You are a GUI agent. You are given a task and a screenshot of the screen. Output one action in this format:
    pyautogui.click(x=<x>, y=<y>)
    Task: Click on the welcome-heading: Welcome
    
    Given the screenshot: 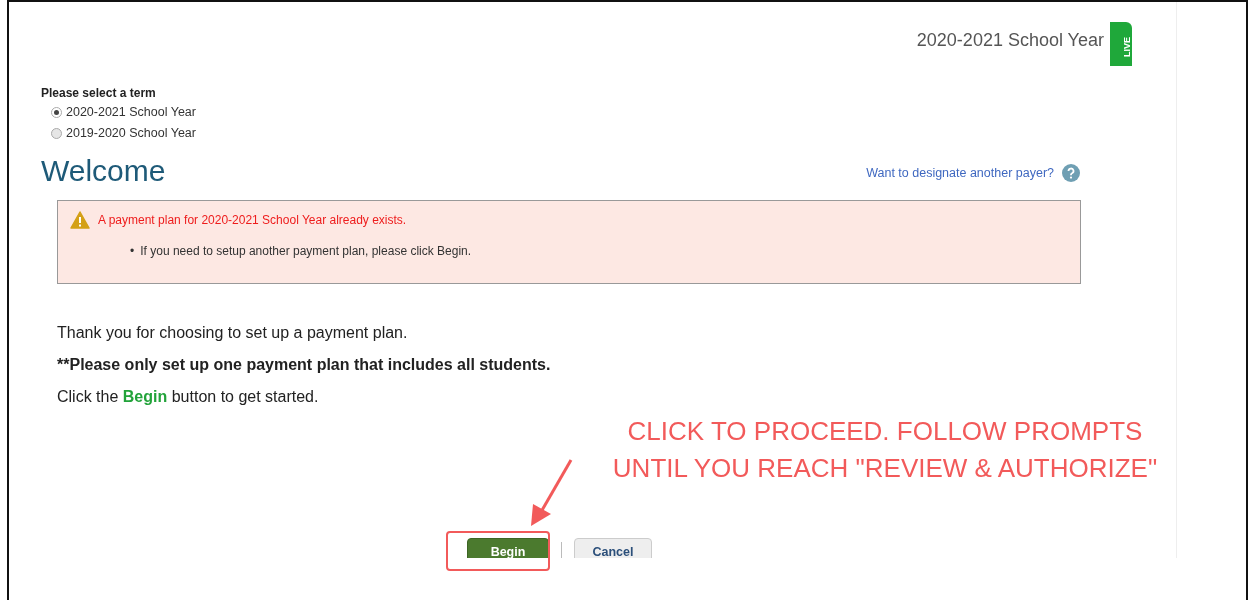 What is the action you would take?
    pyautogui.click(x=103, y=171)
    